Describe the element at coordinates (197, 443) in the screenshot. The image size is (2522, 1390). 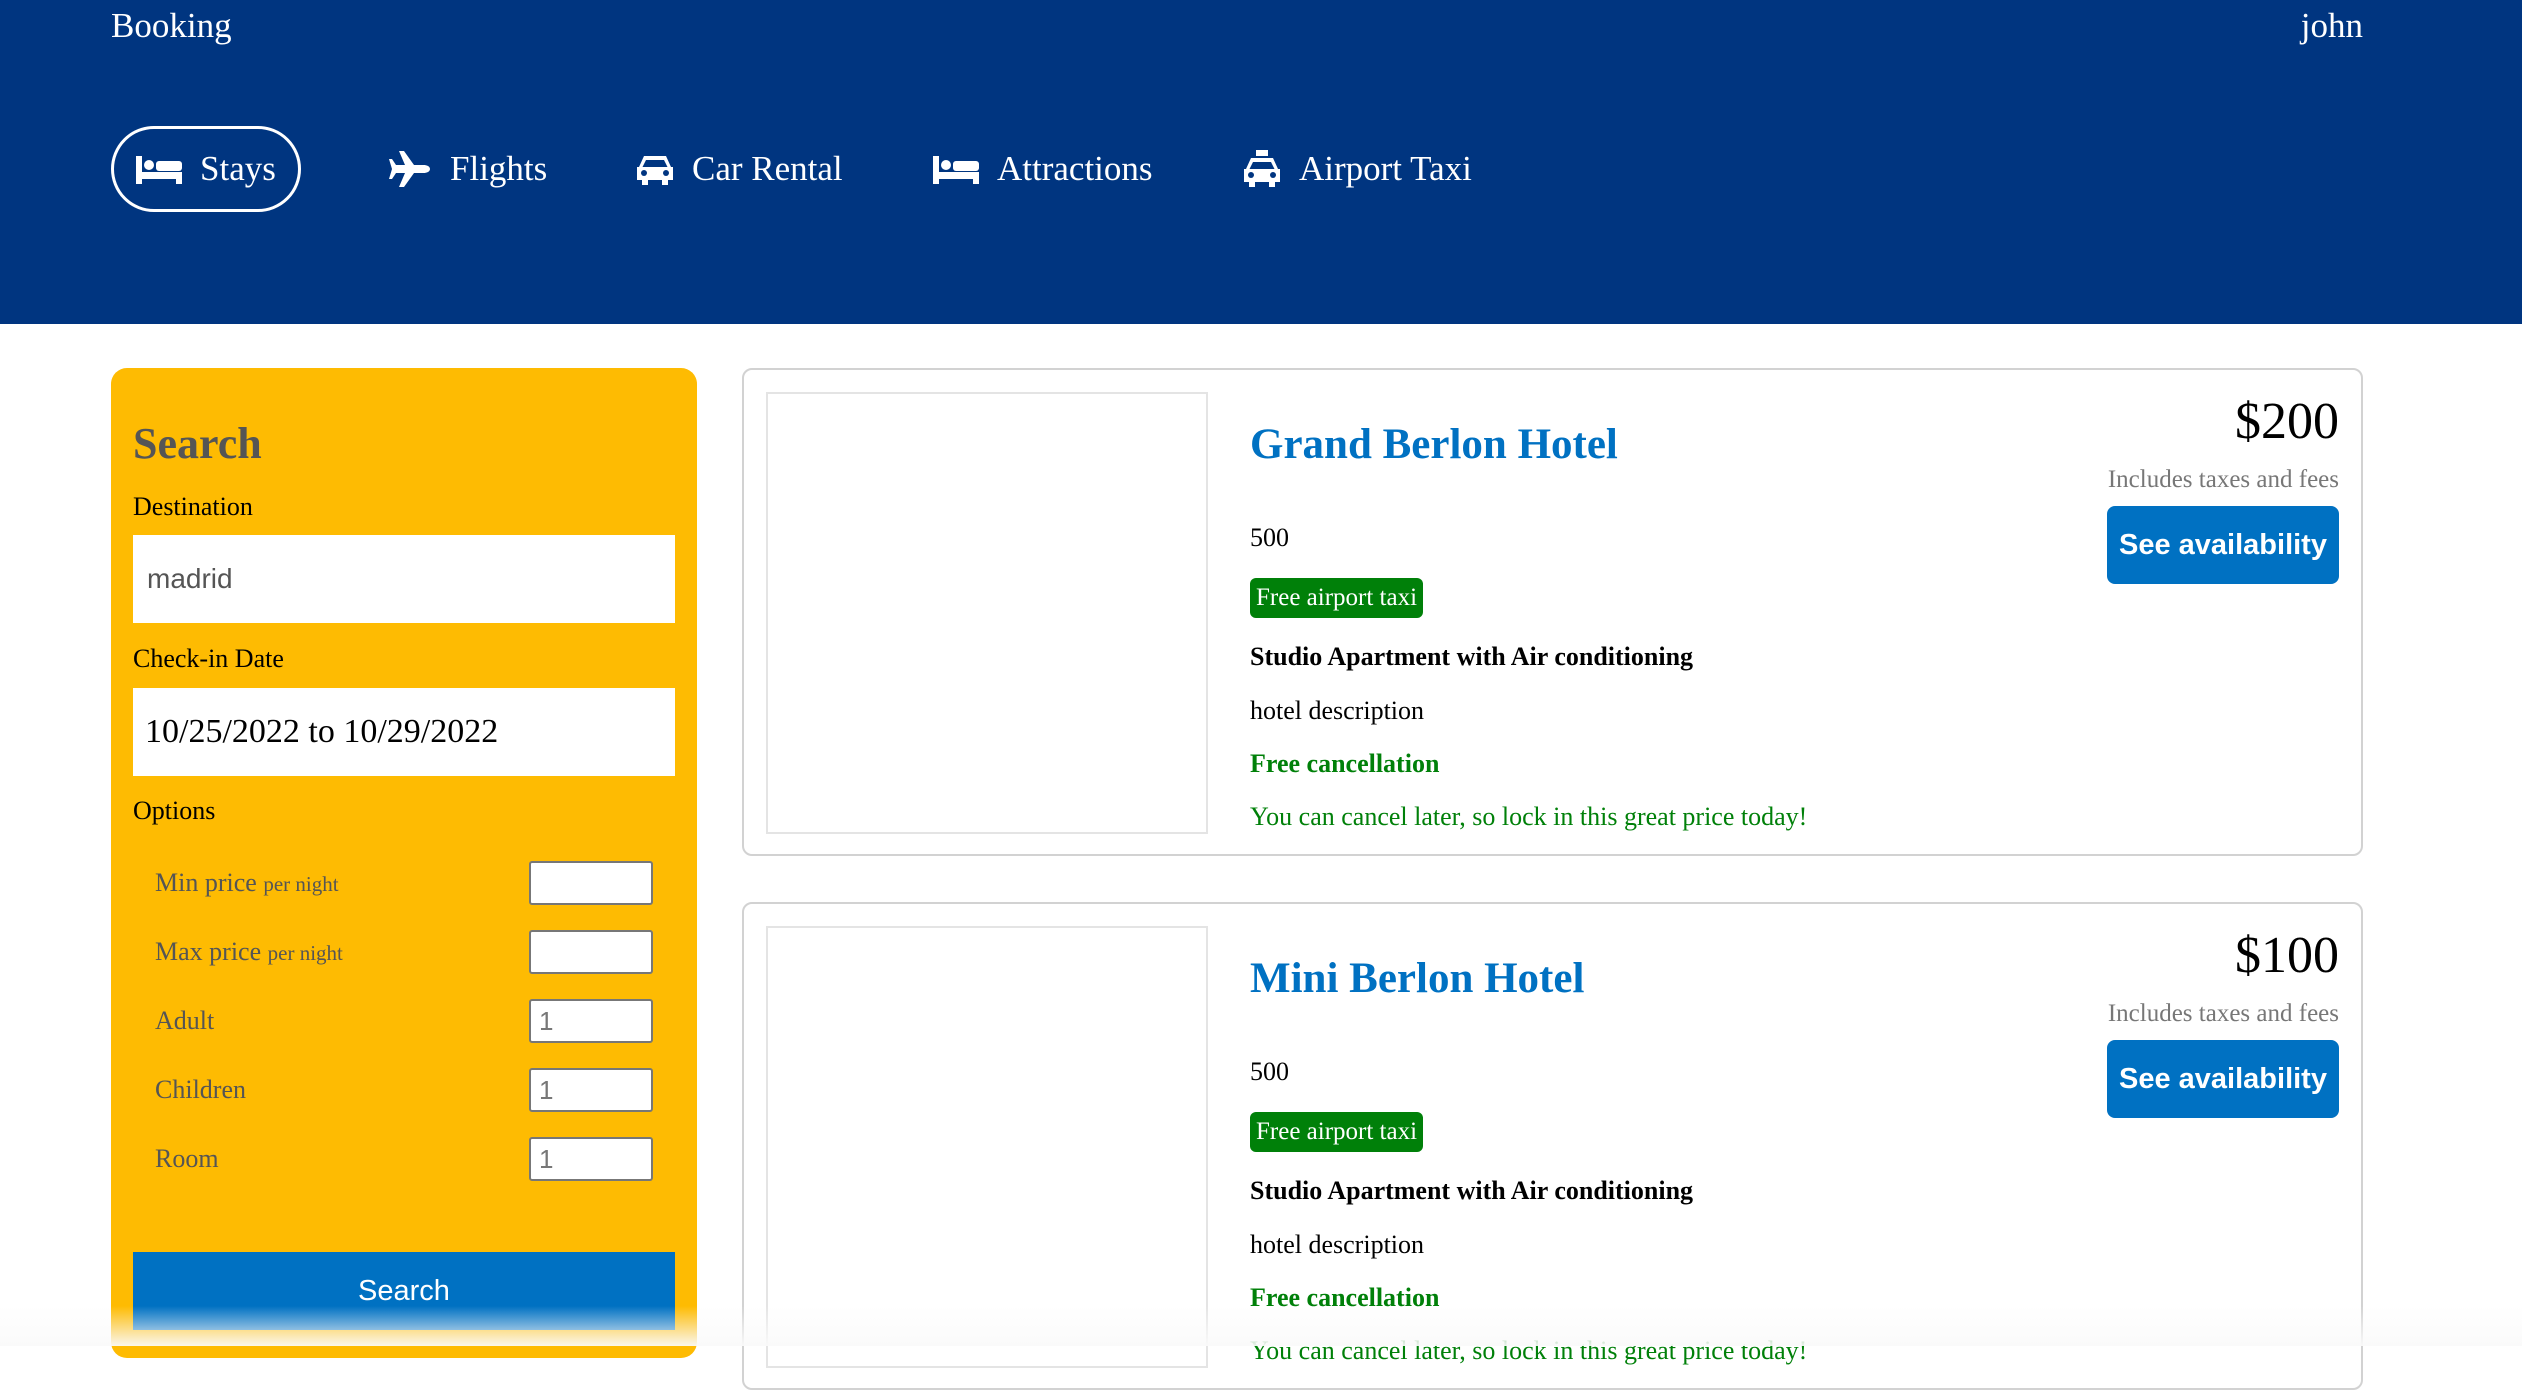
I see `search-title: Search` at that location.